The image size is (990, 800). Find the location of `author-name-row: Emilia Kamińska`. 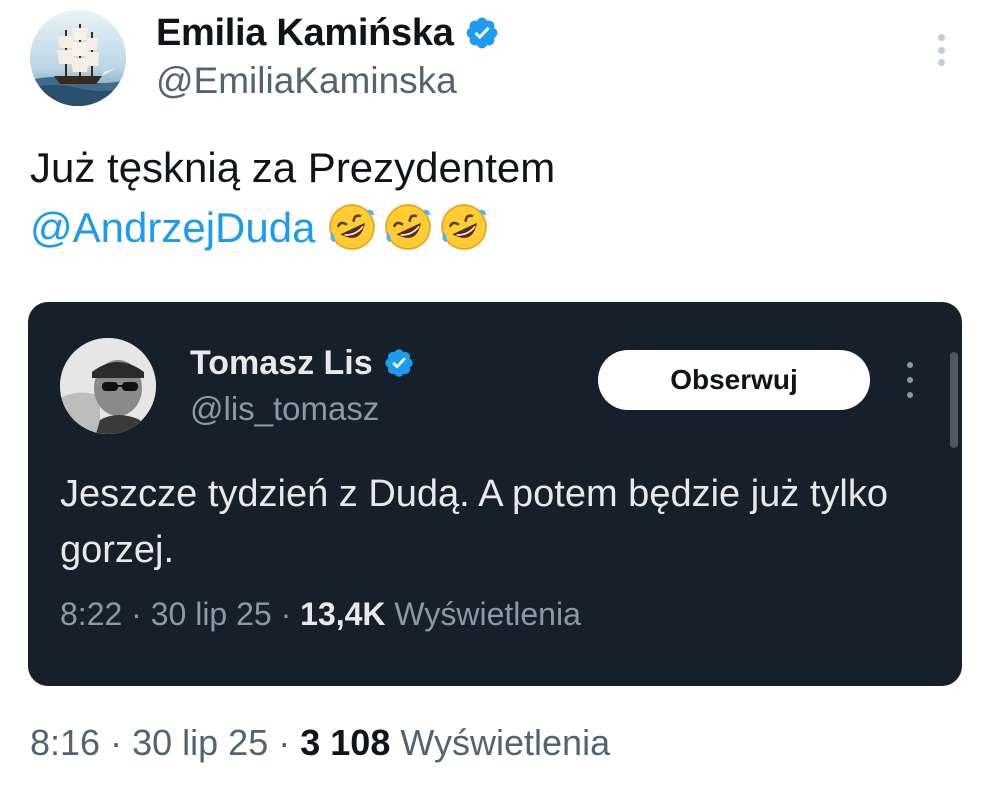

author-name-row: Emilia Kamińska is located at coordinates (328, 33).